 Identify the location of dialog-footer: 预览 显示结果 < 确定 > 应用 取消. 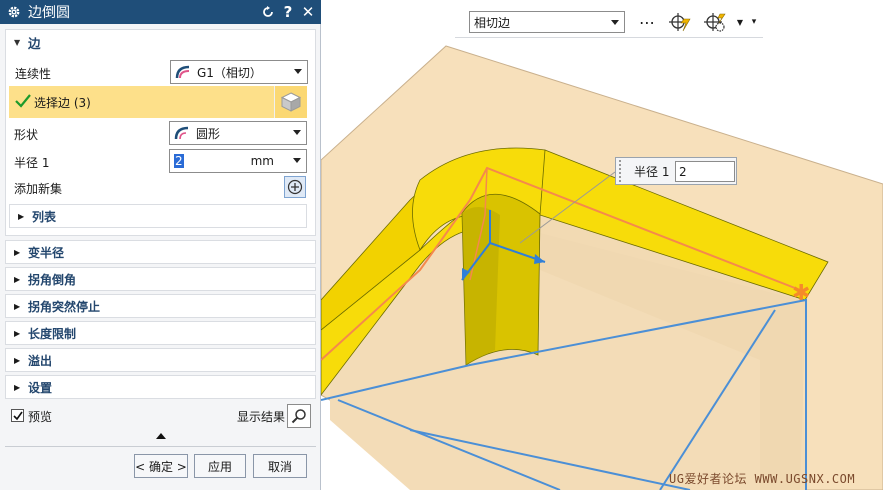
(160, 445).